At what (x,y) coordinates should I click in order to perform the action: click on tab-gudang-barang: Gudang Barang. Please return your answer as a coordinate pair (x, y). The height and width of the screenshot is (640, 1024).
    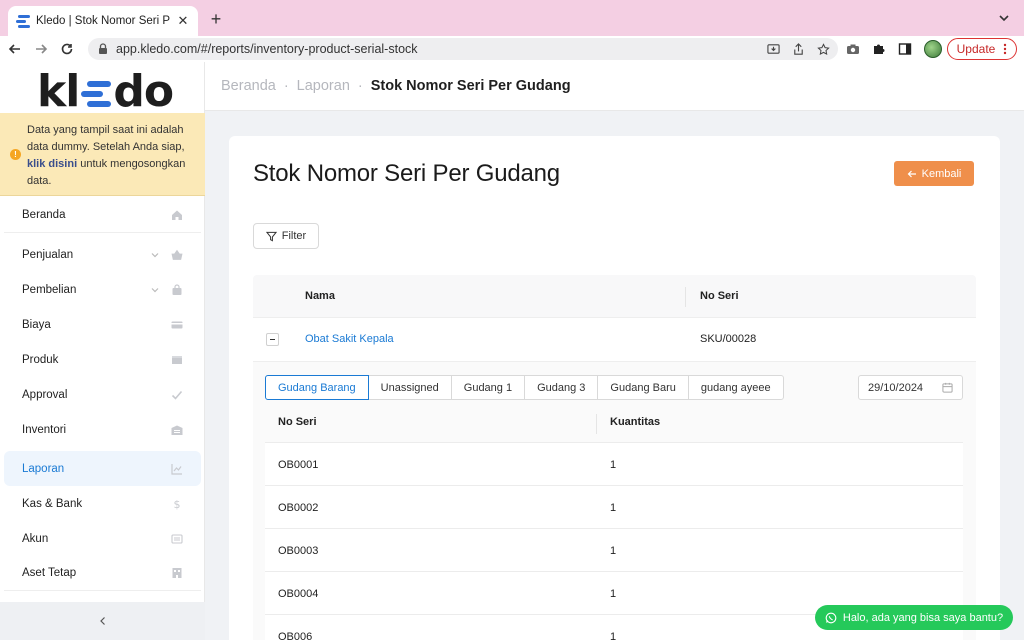
    Looking at the image, I should click on (317, 387).